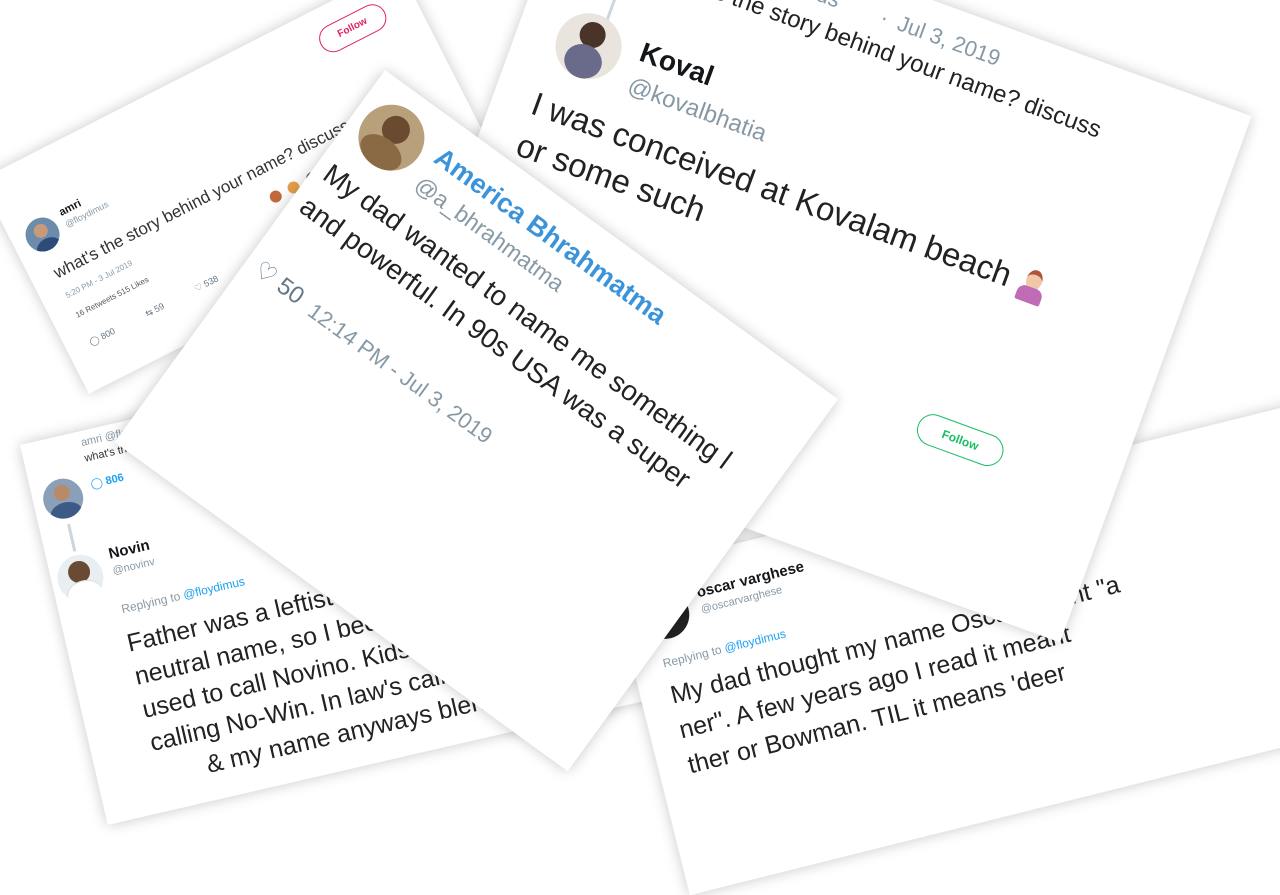  Describe the element at coordinates (211, 281) in the screenshot. I see `like-count: 538` at that location.